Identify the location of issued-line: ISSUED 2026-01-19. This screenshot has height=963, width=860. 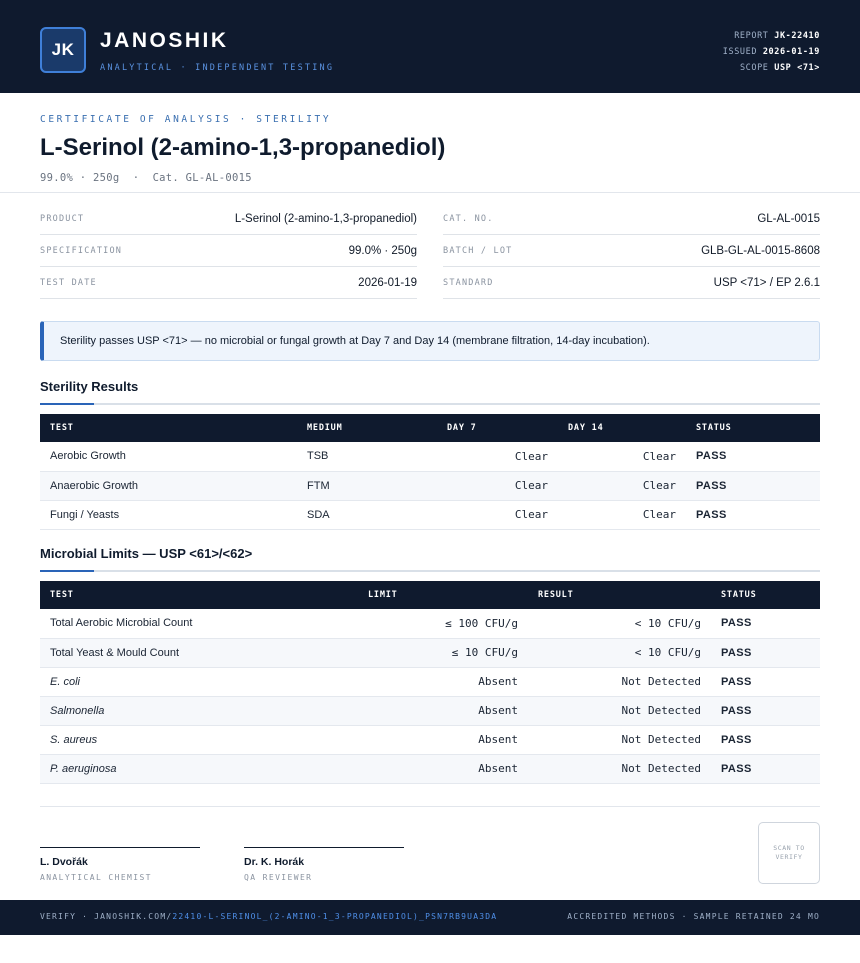
(771, 52).